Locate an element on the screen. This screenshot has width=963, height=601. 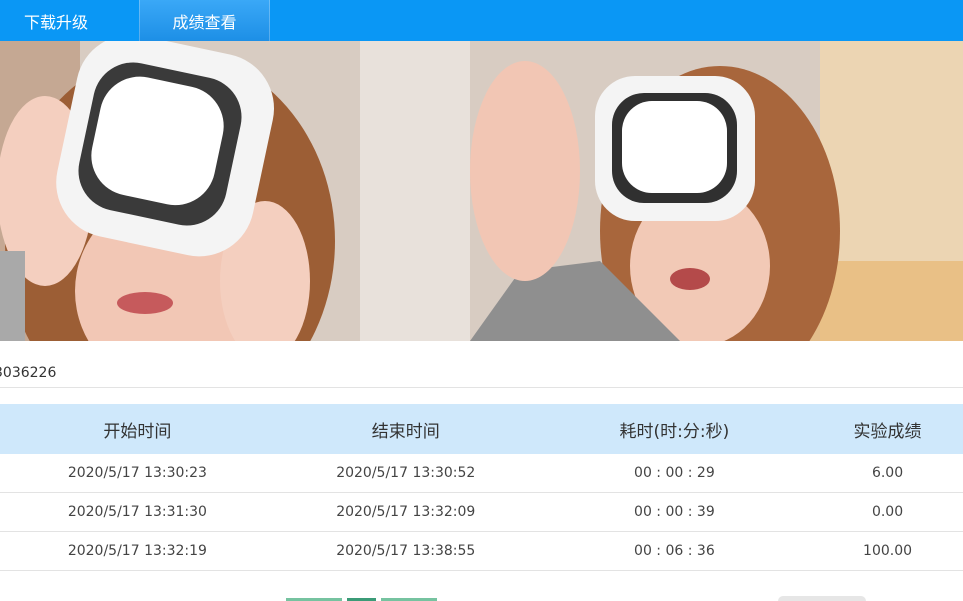
cell-score: 0.00 is located at coordinates (887, 512).